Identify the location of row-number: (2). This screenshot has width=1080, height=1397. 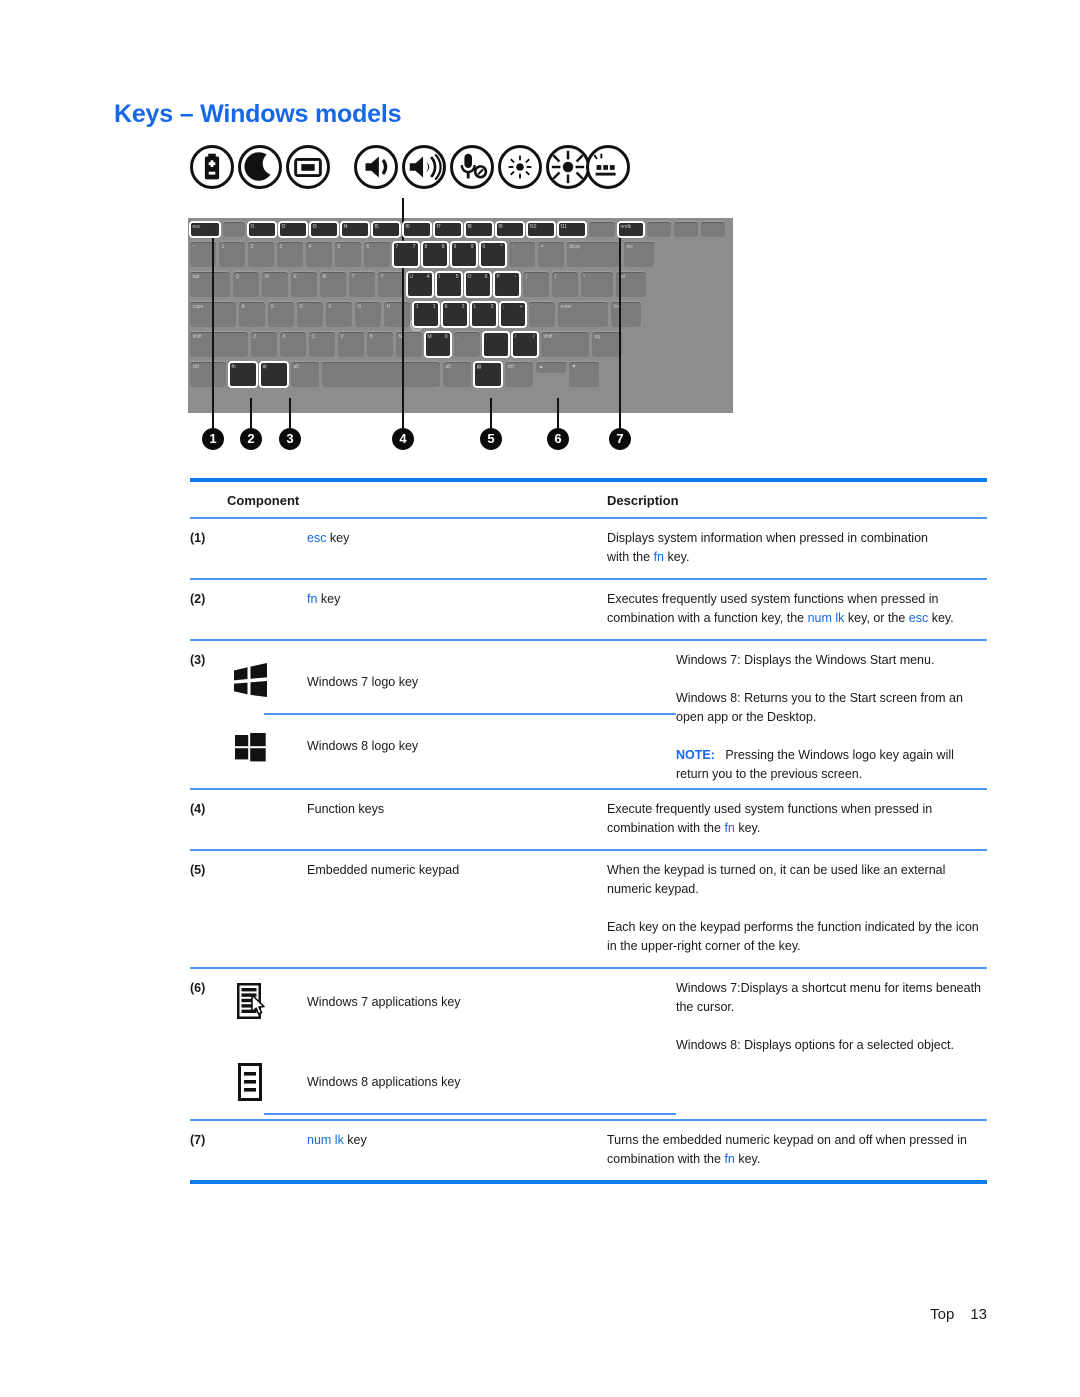
(198, 599).